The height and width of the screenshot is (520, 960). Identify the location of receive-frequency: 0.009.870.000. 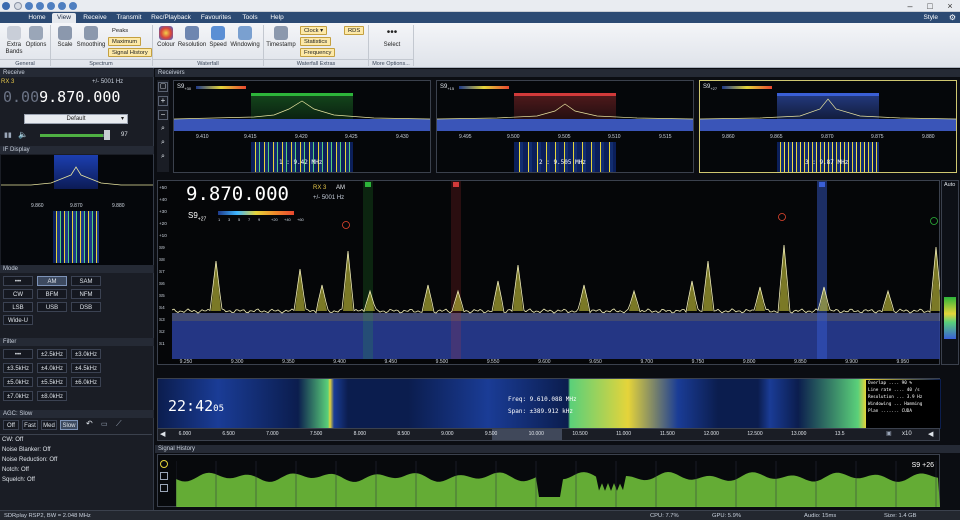
(61, 97).